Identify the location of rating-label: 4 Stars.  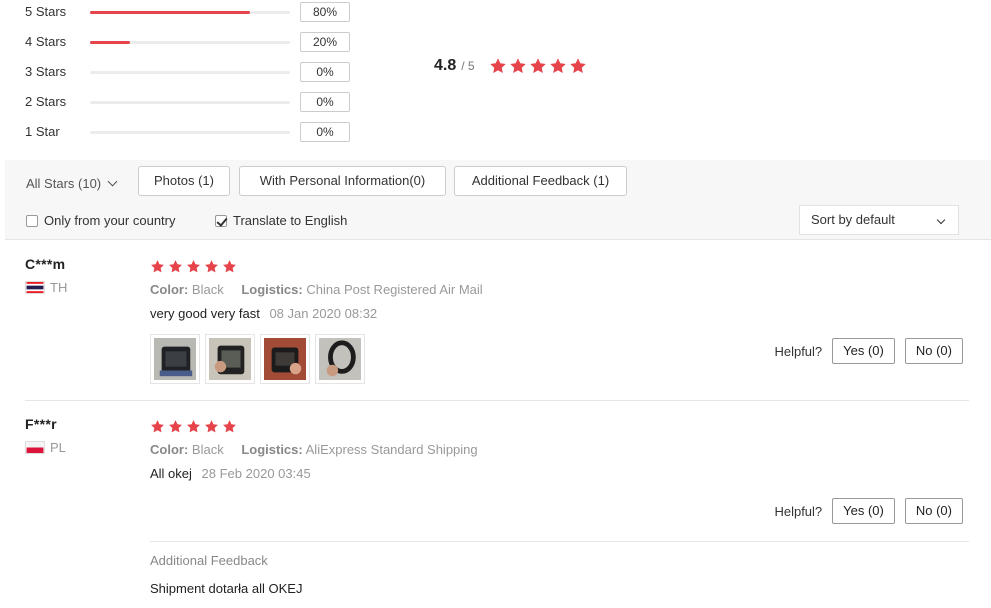
(46, 41).